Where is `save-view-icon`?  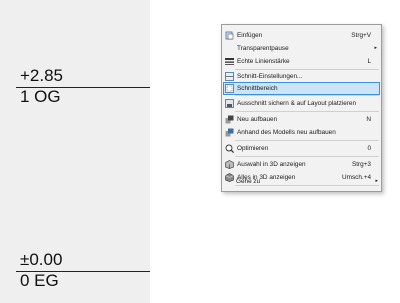 save-view-icon is located at coordinates (229, 103).